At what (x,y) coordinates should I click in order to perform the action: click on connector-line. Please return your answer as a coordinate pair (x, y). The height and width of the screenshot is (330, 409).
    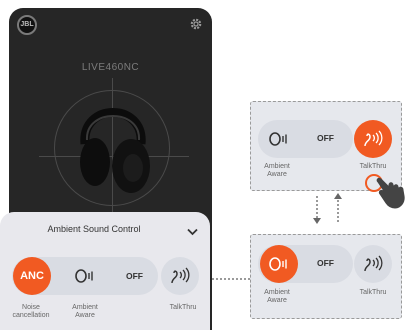
    Looking at the image, I should click on (231, 279).